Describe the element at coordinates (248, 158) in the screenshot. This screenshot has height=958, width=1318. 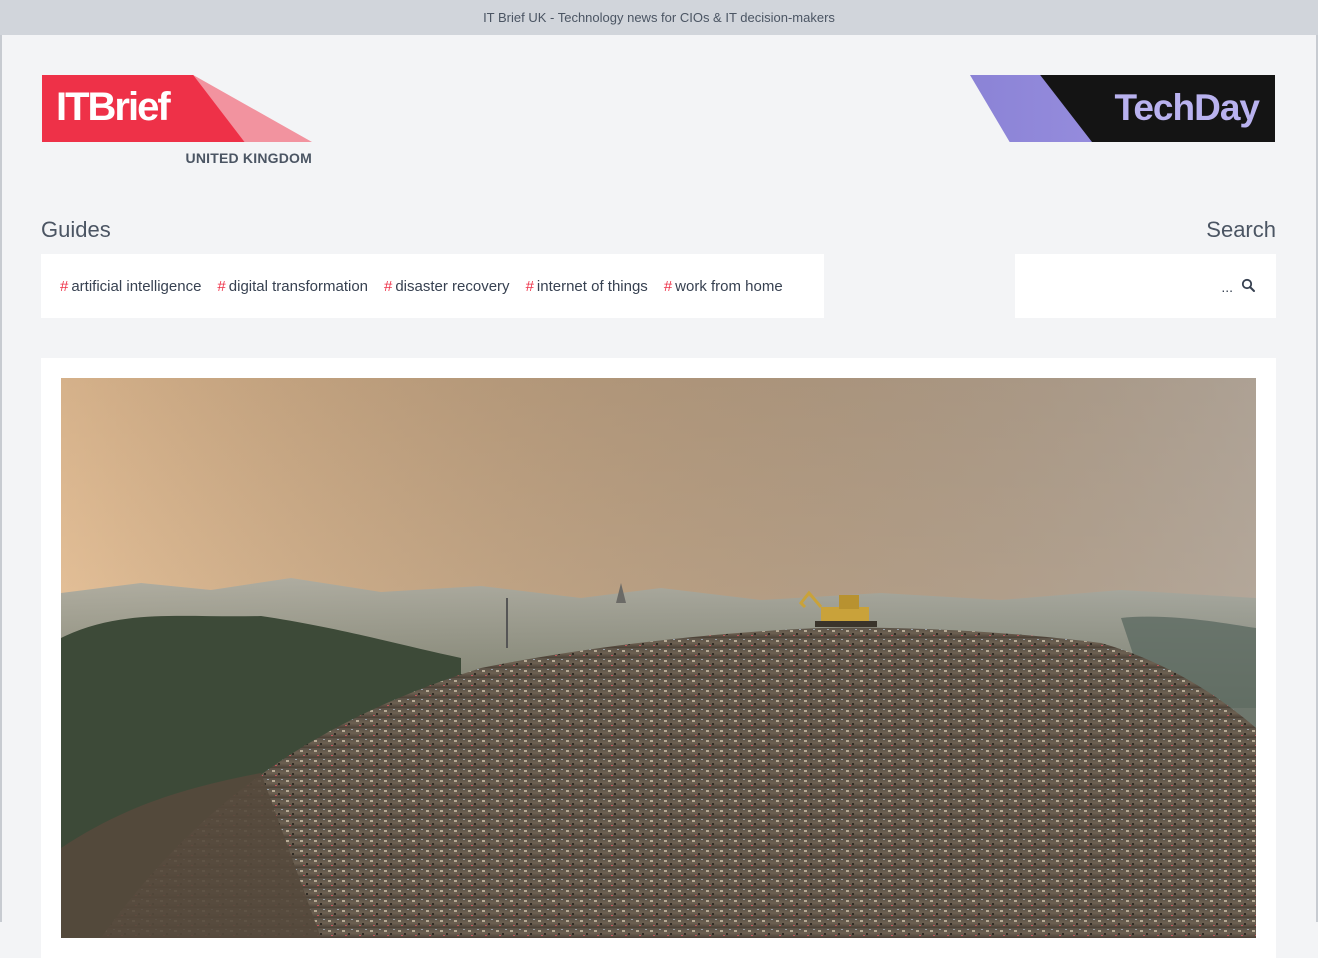
I see `logo-region-text: UNITED KINGDOM` at that location.